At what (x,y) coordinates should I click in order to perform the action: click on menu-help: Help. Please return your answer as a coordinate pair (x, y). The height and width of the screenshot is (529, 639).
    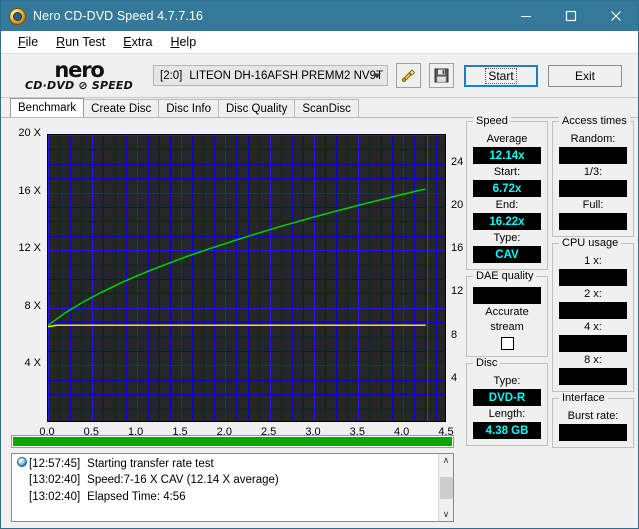
    Looking at the image, I should click on (183, 42).